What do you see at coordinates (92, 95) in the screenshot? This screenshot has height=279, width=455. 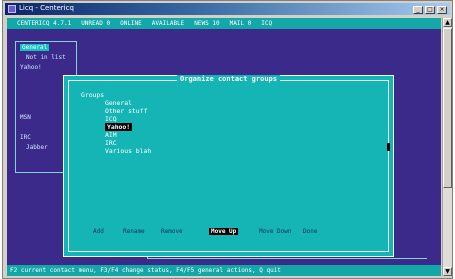 I see `groups-root: Groups` at bounding box center [92, 95].